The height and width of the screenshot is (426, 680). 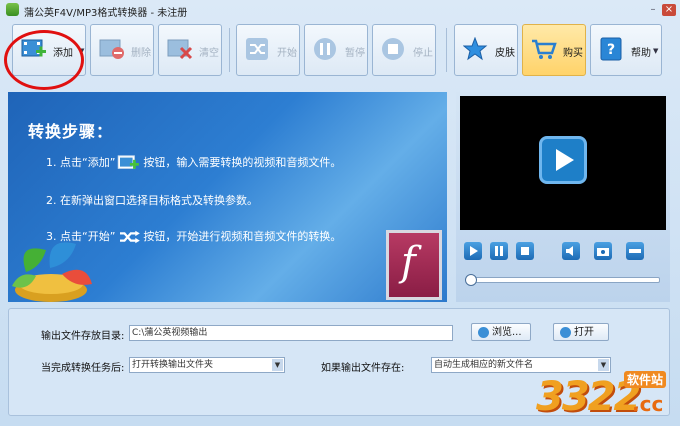 What do you see at coordinates (414, 265) in the screenshot?
I see `flash-logo: f` at bounding box center [414, 265].